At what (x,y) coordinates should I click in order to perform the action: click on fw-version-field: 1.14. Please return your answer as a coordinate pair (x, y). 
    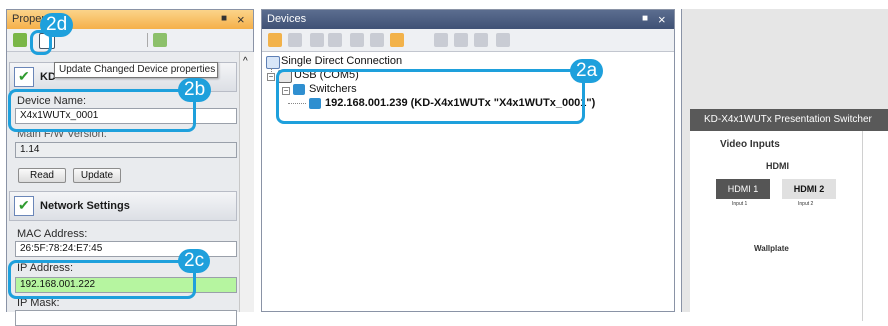
    Looking at the image, I should click on (126, 150).